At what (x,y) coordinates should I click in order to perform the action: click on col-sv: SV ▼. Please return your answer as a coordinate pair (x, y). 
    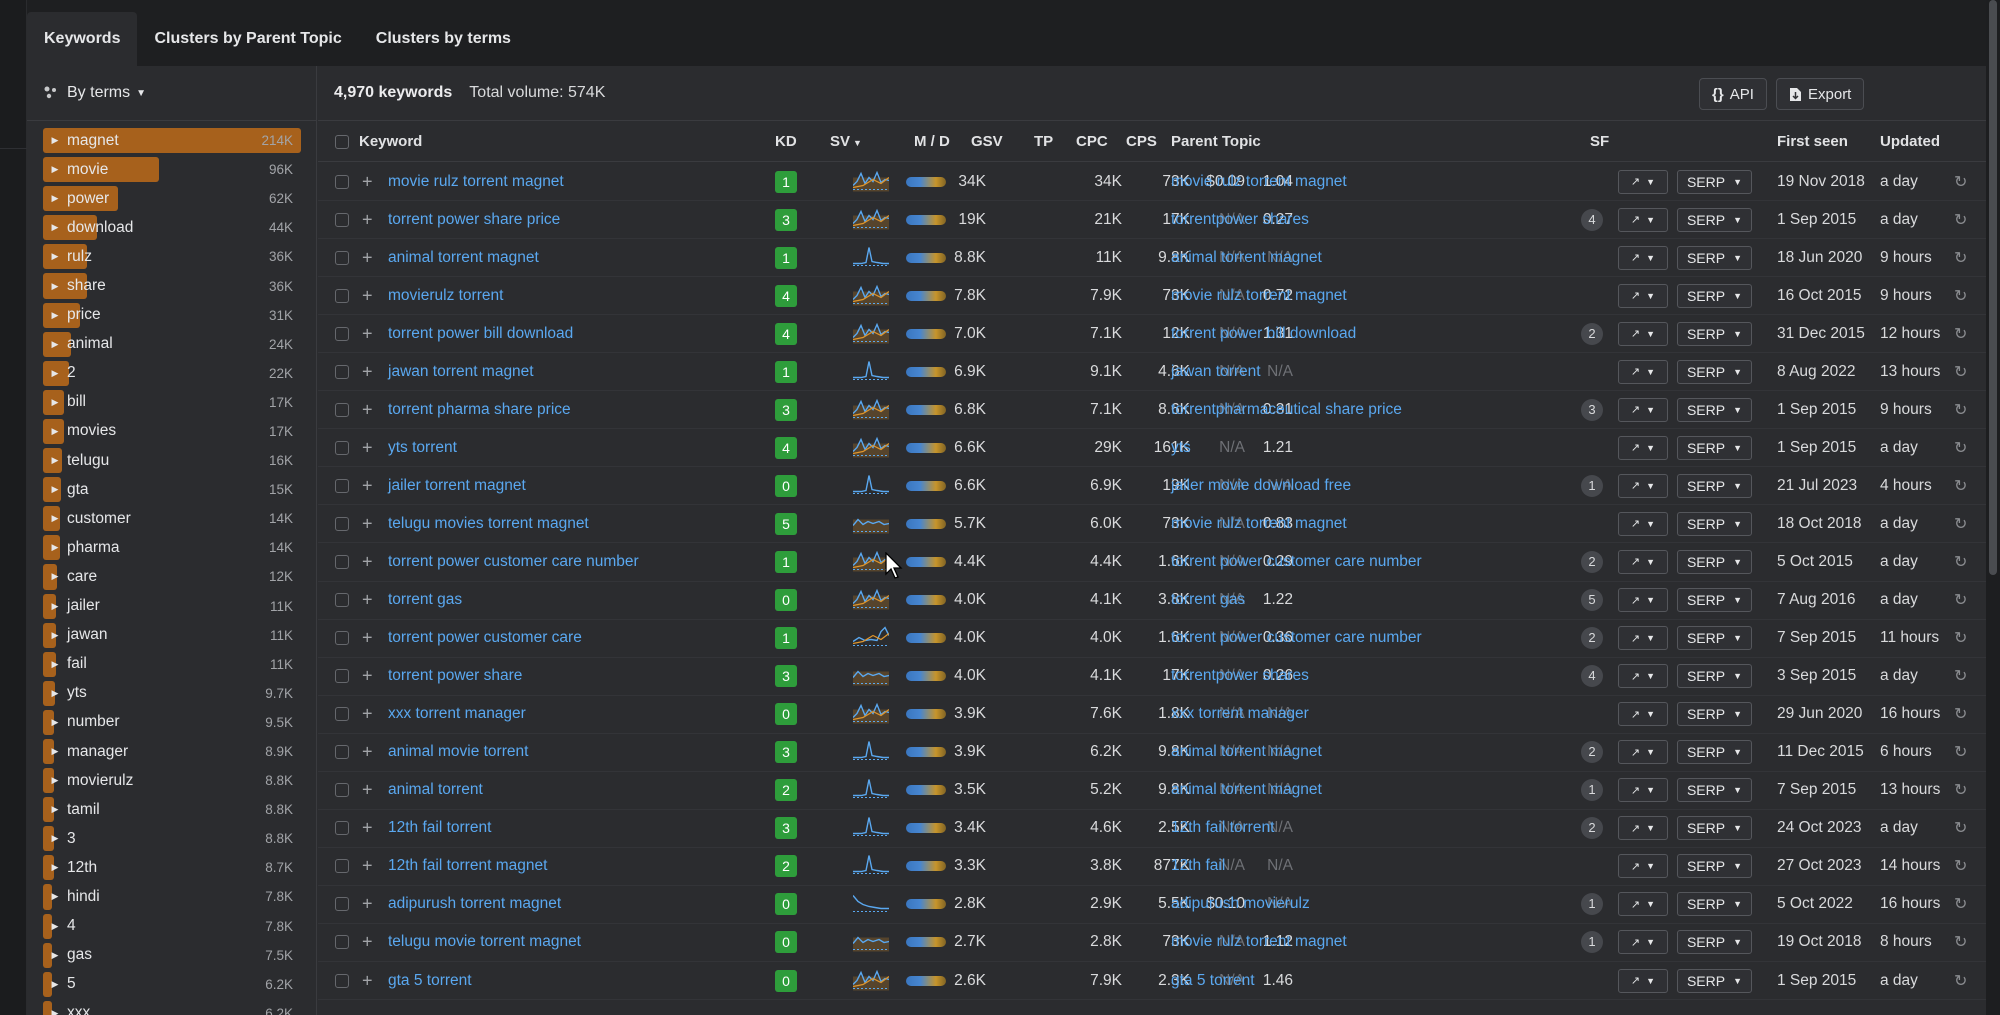
    Looking at the image, I should click on (846, 141).